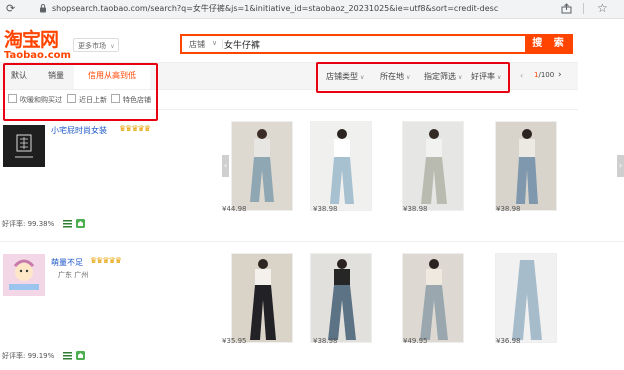 The width and height of the screenshot is (624, 370). Describe the element at coordinates (413, 77) in the screenshot. I see `highlight-box-right` at that location.